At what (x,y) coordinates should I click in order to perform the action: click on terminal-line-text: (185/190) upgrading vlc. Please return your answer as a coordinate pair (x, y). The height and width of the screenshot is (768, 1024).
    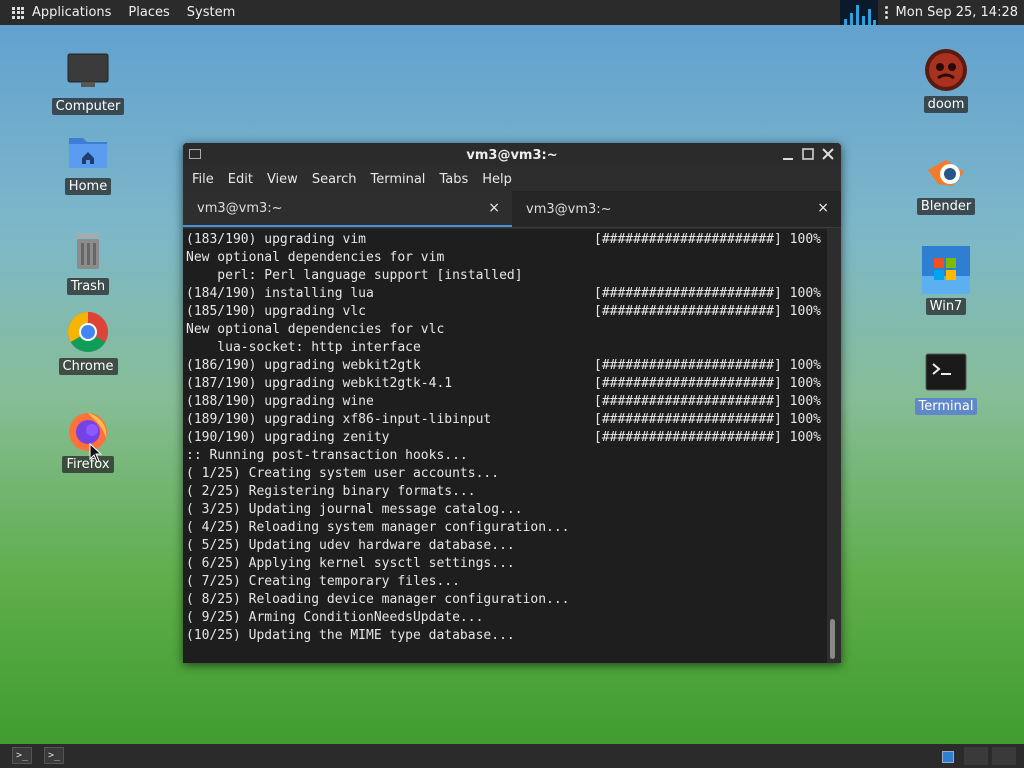
    Looking at the image, I should click on (276, 311).